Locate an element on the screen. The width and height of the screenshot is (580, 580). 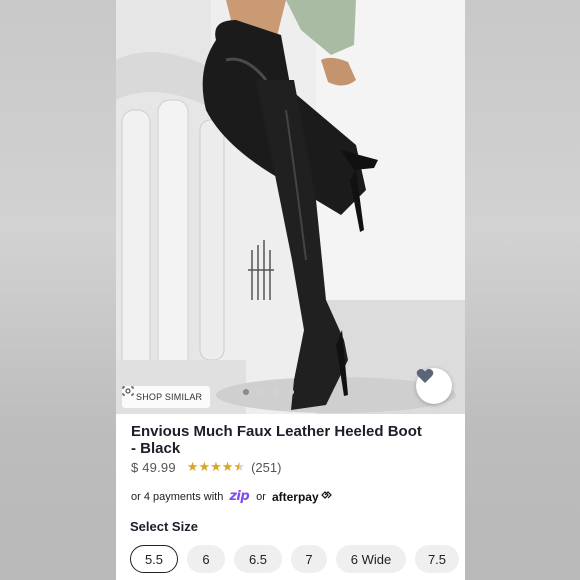
zip-logo: zip is located at coordinates (239, 496).